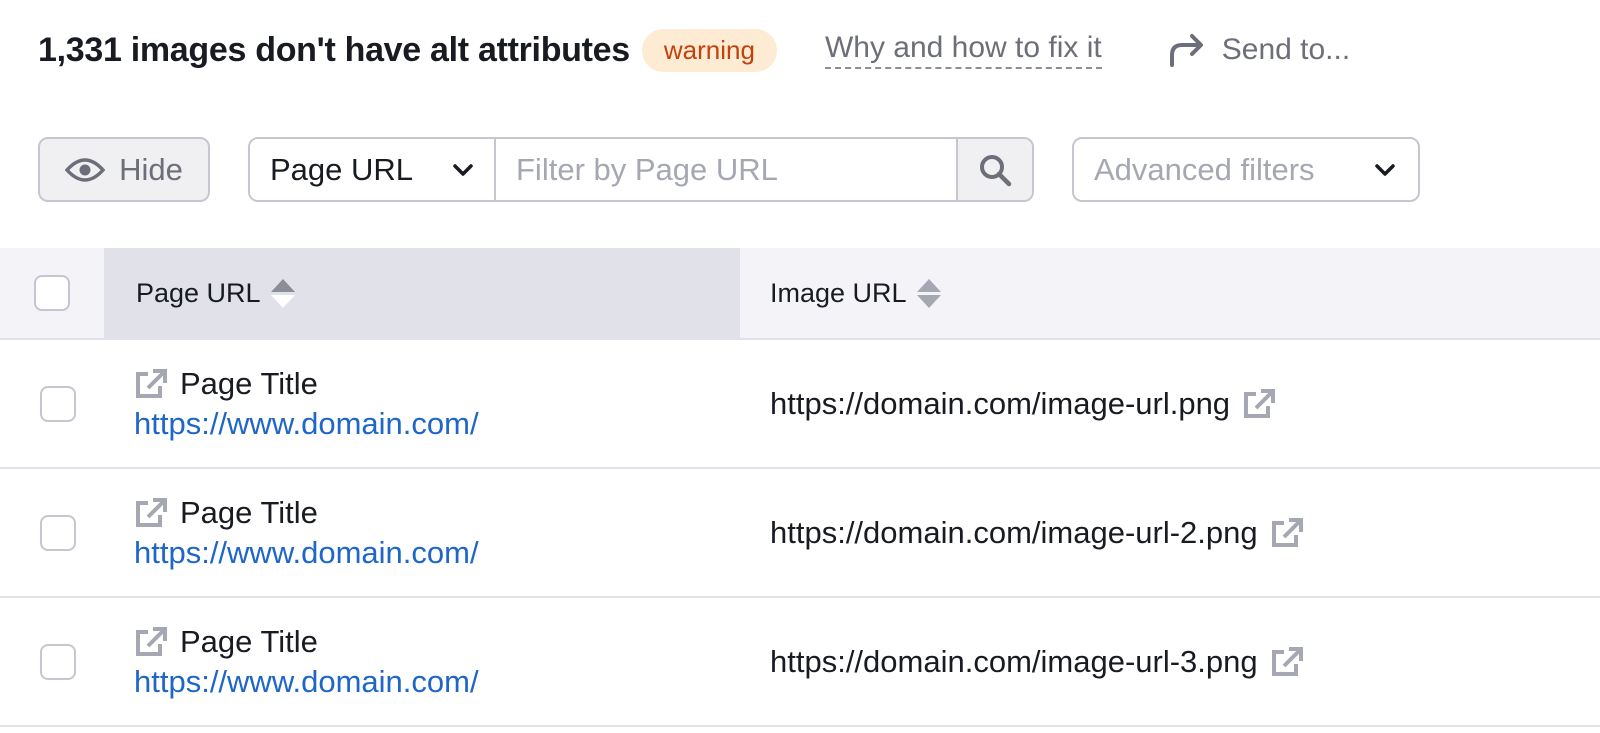 This screenshot has width=1600, height=733. What do you see at coordinates (85, 169) in the screenshot?
I see `eye-icon` at bounding box center [85, 169].